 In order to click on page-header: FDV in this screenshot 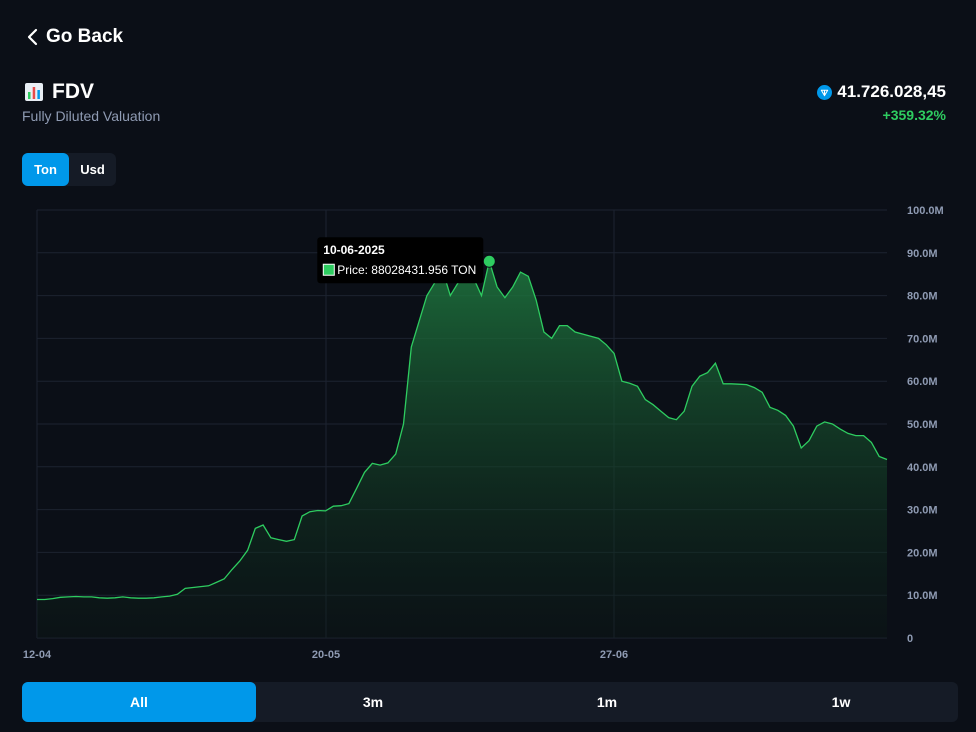, I will do `click(59, 92)`.